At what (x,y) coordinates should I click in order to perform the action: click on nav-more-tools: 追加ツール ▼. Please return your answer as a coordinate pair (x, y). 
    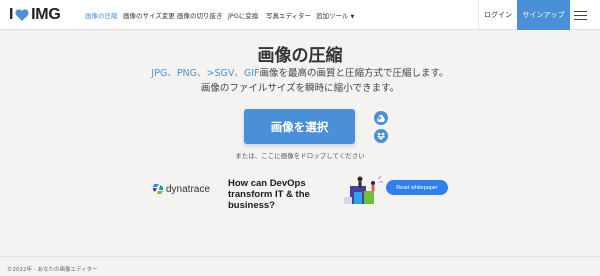
    Looking at the image, I should click on (335, 15).